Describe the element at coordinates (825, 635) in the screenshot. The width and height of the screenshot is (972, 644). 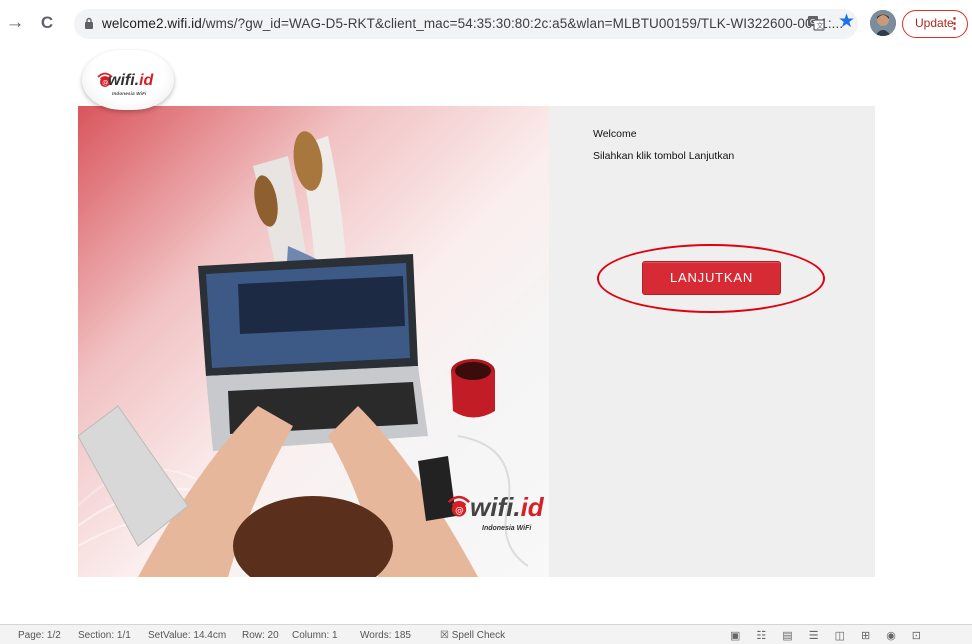
I see `view-mode-icons: ▣ ☷ ▤ ☰ ◫ ⊞ ◉ ⊡` at that location.